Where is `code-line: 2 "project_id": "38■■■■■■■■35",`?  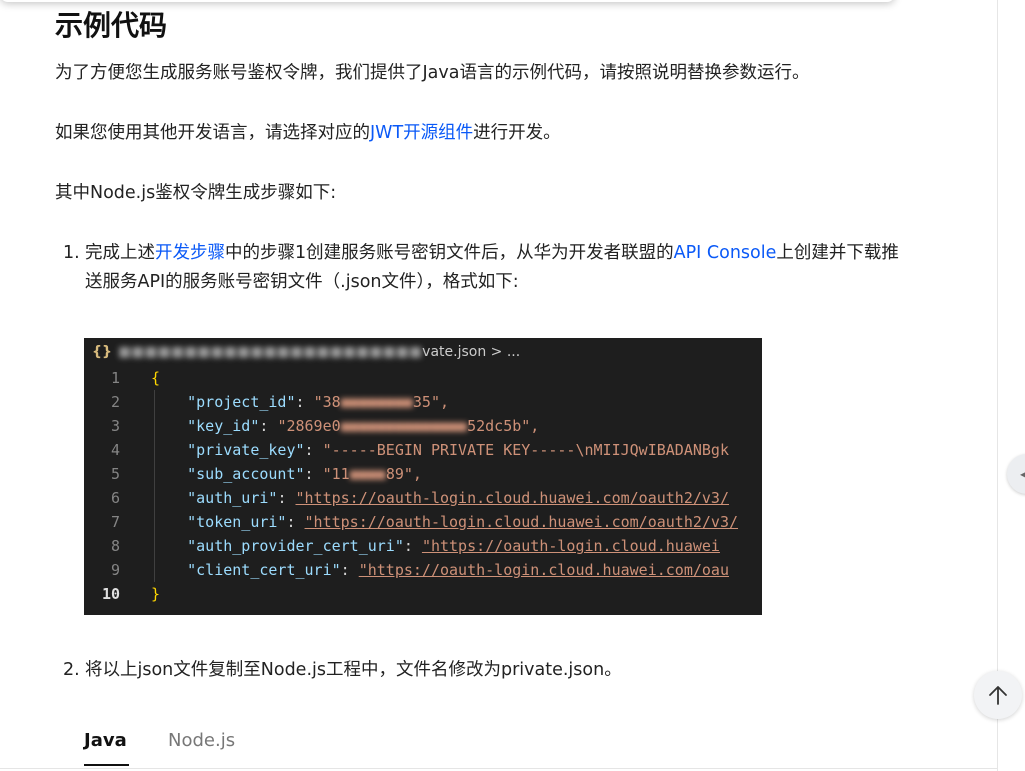
code-line: 2 "project_id": "38■■■■■■■■35", is located at coordinates (266, 402).